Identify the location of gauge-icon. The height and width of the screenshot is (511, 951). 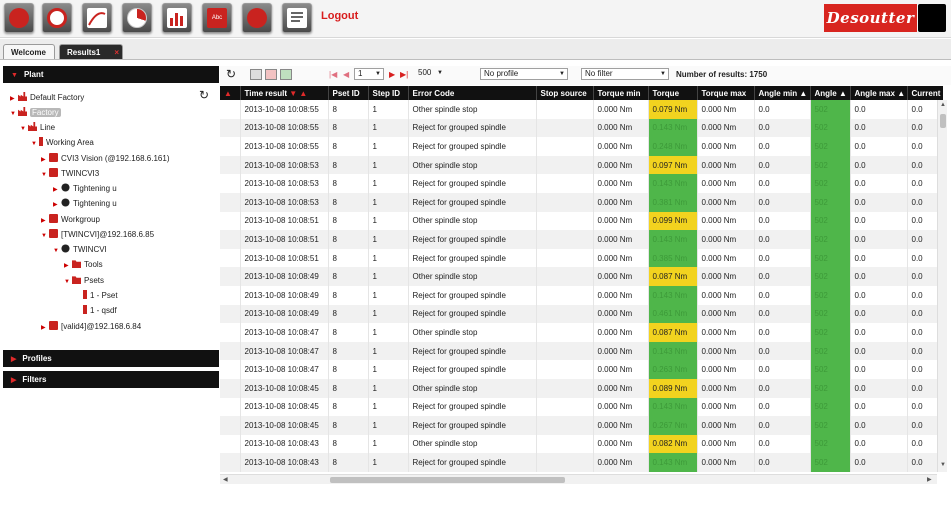
(57, 18).